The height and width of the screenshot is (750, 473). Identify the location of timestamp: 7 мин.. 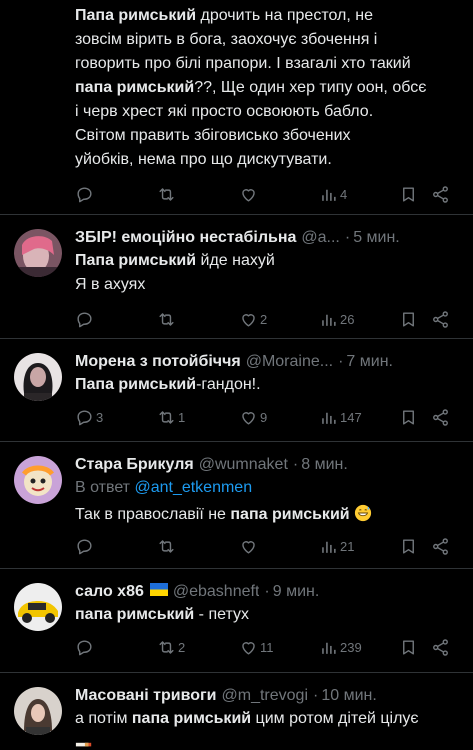
(369, 362).